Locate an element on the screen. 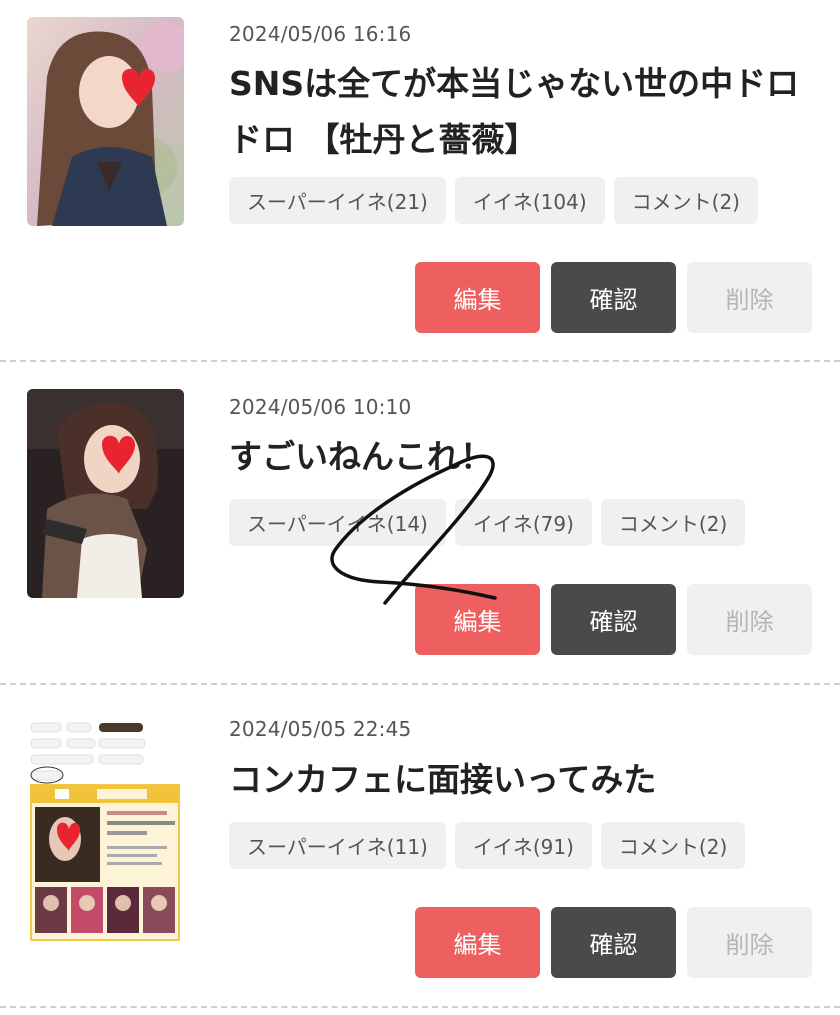  post-stats: スーパーイイネ(14) イイネ(79) コメント(2) is located at coordinates (487, 522).